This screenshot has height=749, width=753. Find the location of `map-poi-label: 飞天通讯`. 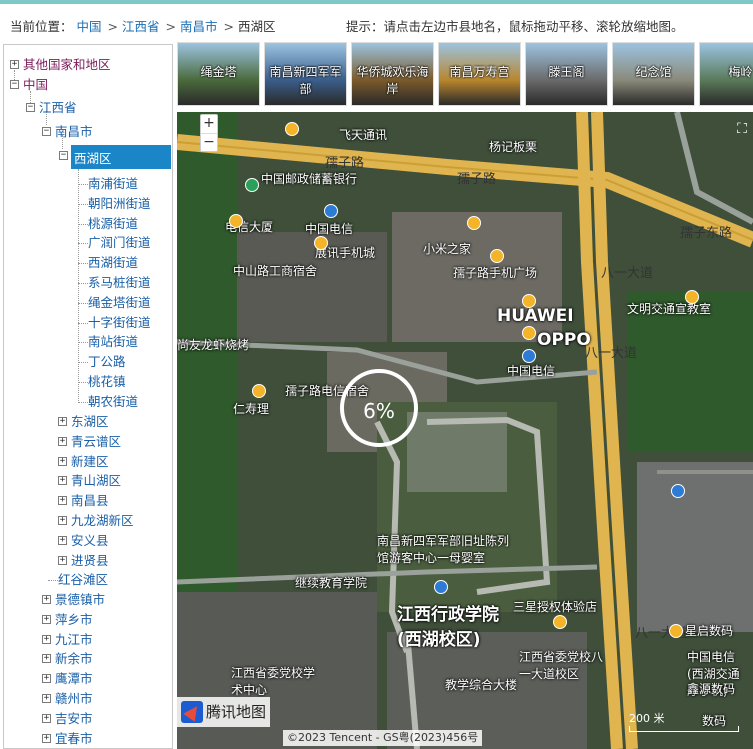

map-poi-label: 飞天通讯 is located at coordinates (363, 134).